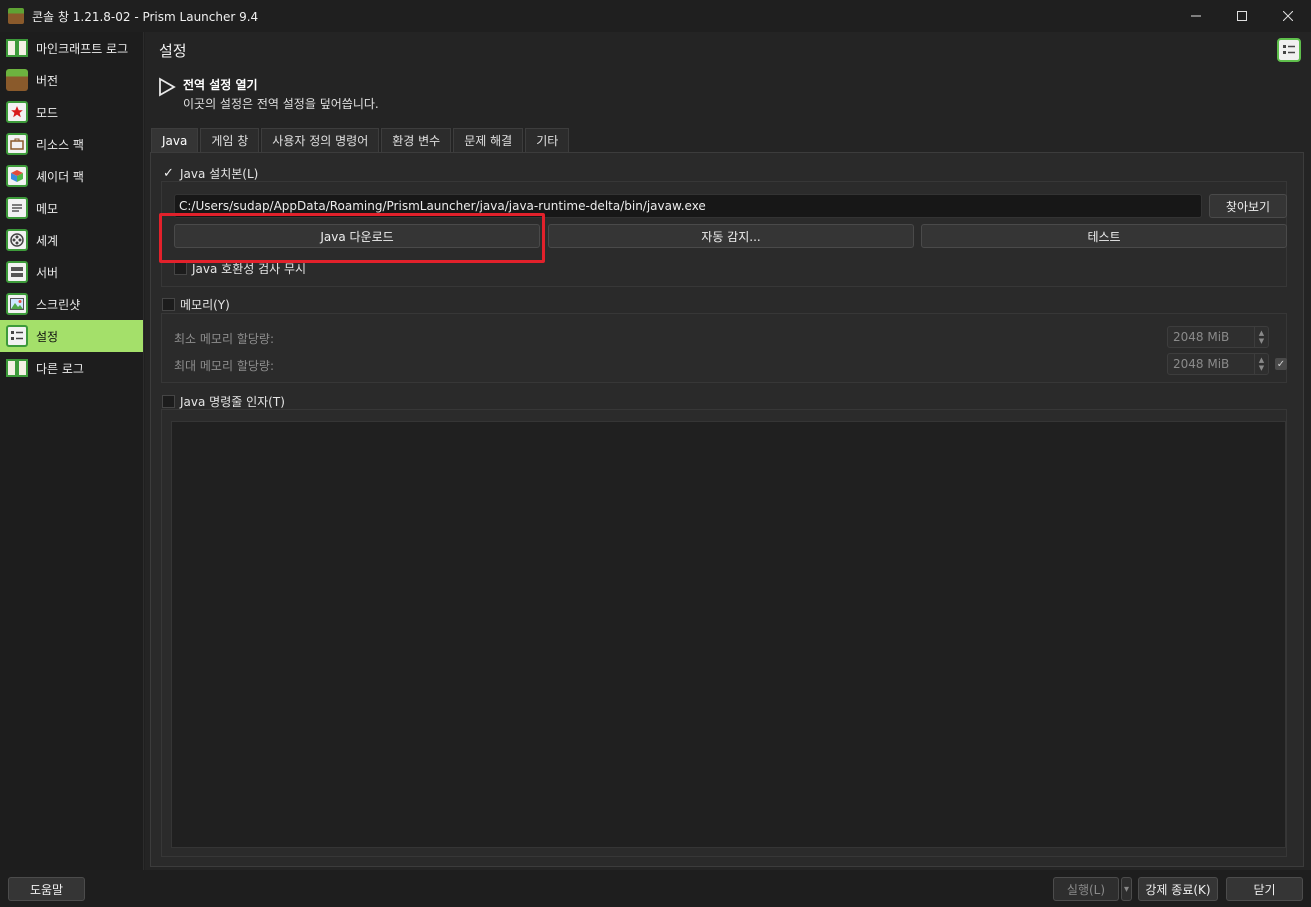  I want to click on sidebar-item-other-logs: 다른 로그, so click(71, 368).